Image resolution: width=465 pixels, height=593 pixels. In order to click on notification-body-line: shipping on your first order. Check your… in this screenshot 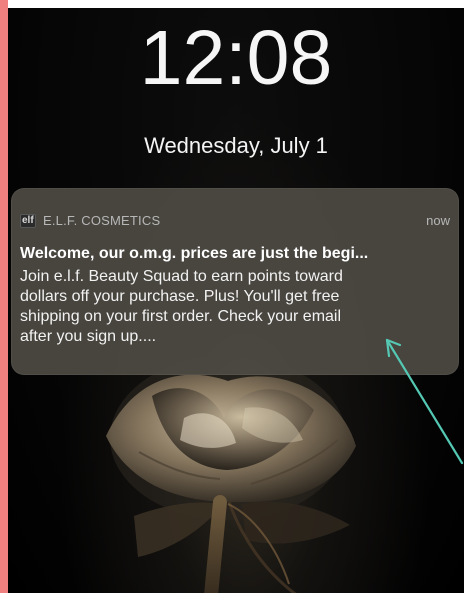, I will do `click(181, 316)`.